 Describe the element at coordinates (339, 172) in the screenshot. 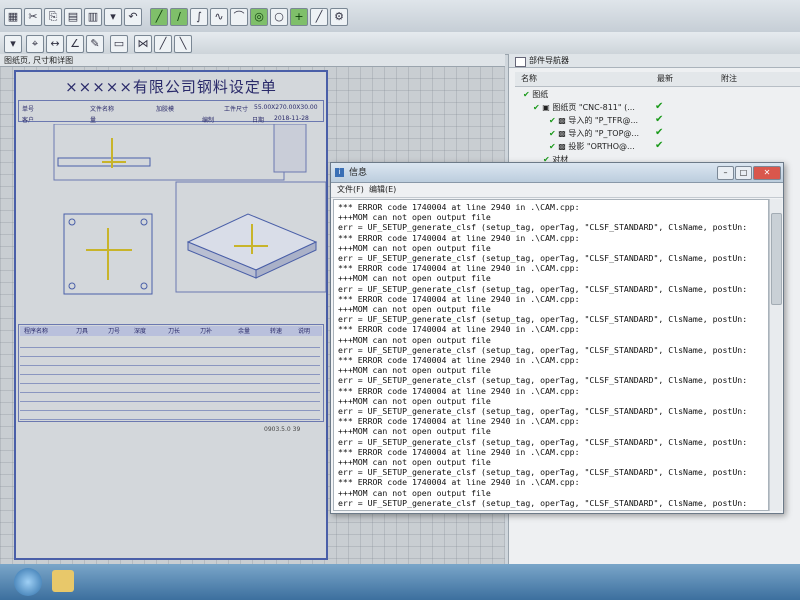

I see `info-icon: i` at that location.